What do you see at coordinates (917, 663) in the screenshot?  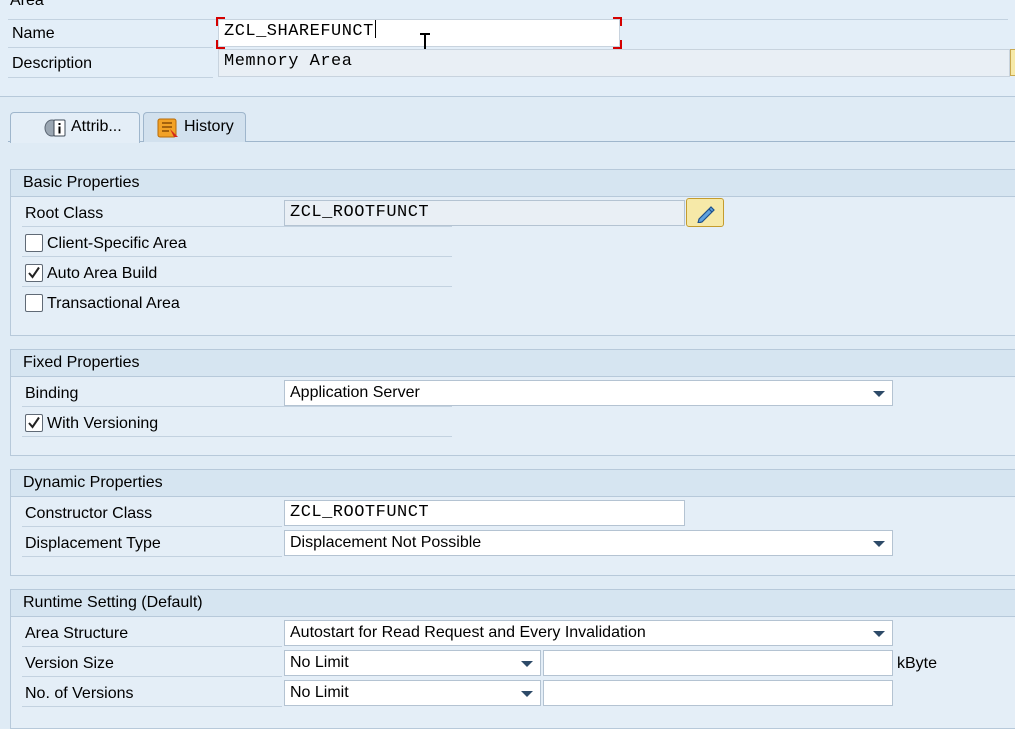 I see `version-size-unit: kByte` at bounding box center [917, 663].